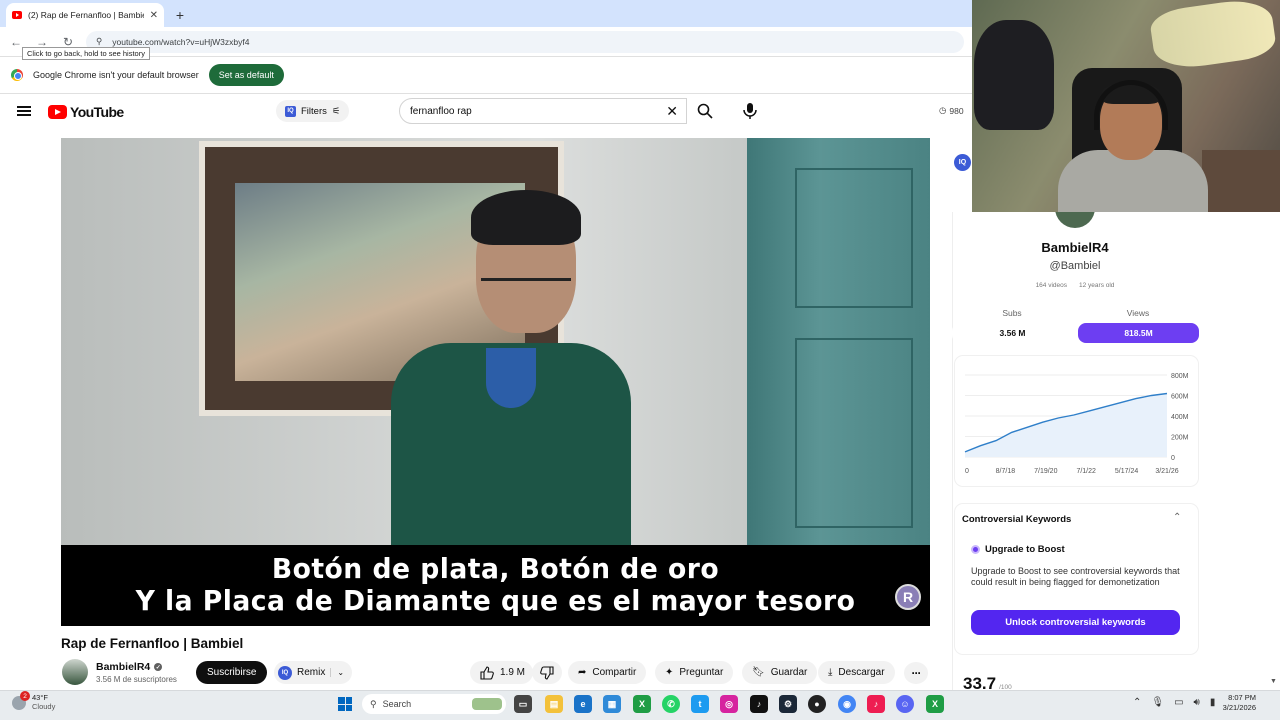 The height and width of the screenshot is (720, 1280). I want to click on clear-search-icon: ✕, so click(672, 111).